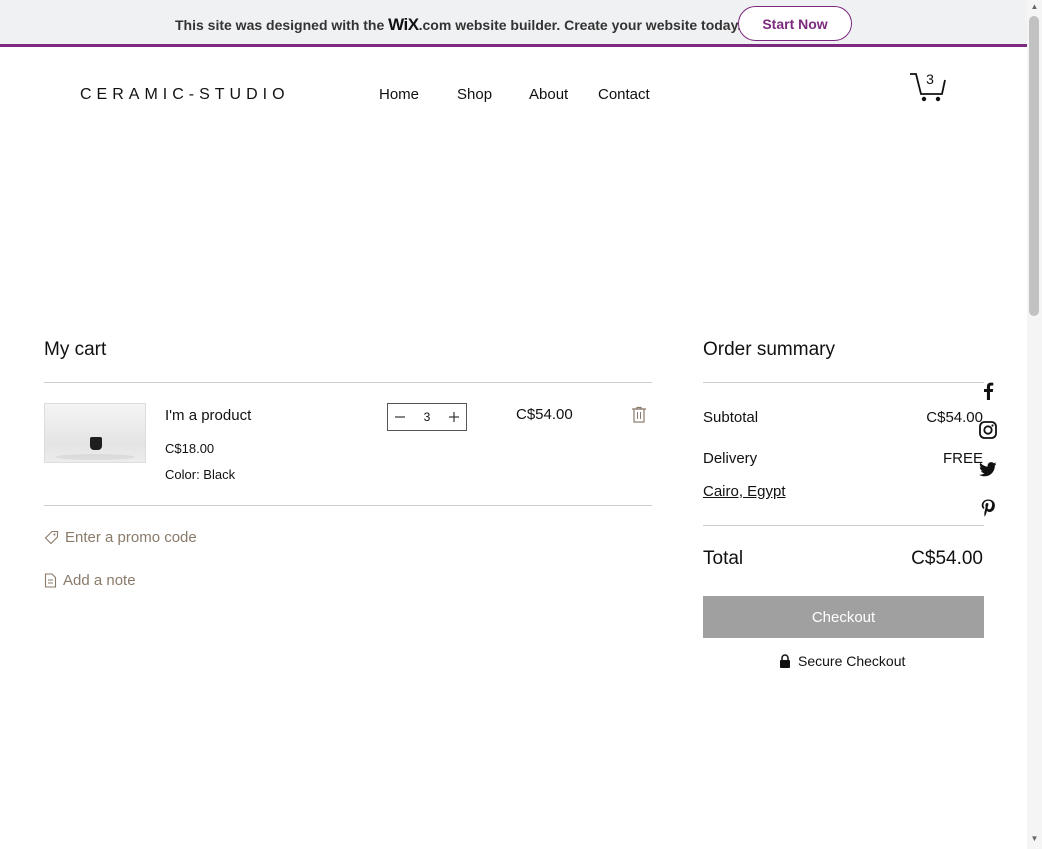 Image resolution: width=1042 pixels, height=849 pixels. I want to click on checkout-button: Checkout, so click(843, 617).